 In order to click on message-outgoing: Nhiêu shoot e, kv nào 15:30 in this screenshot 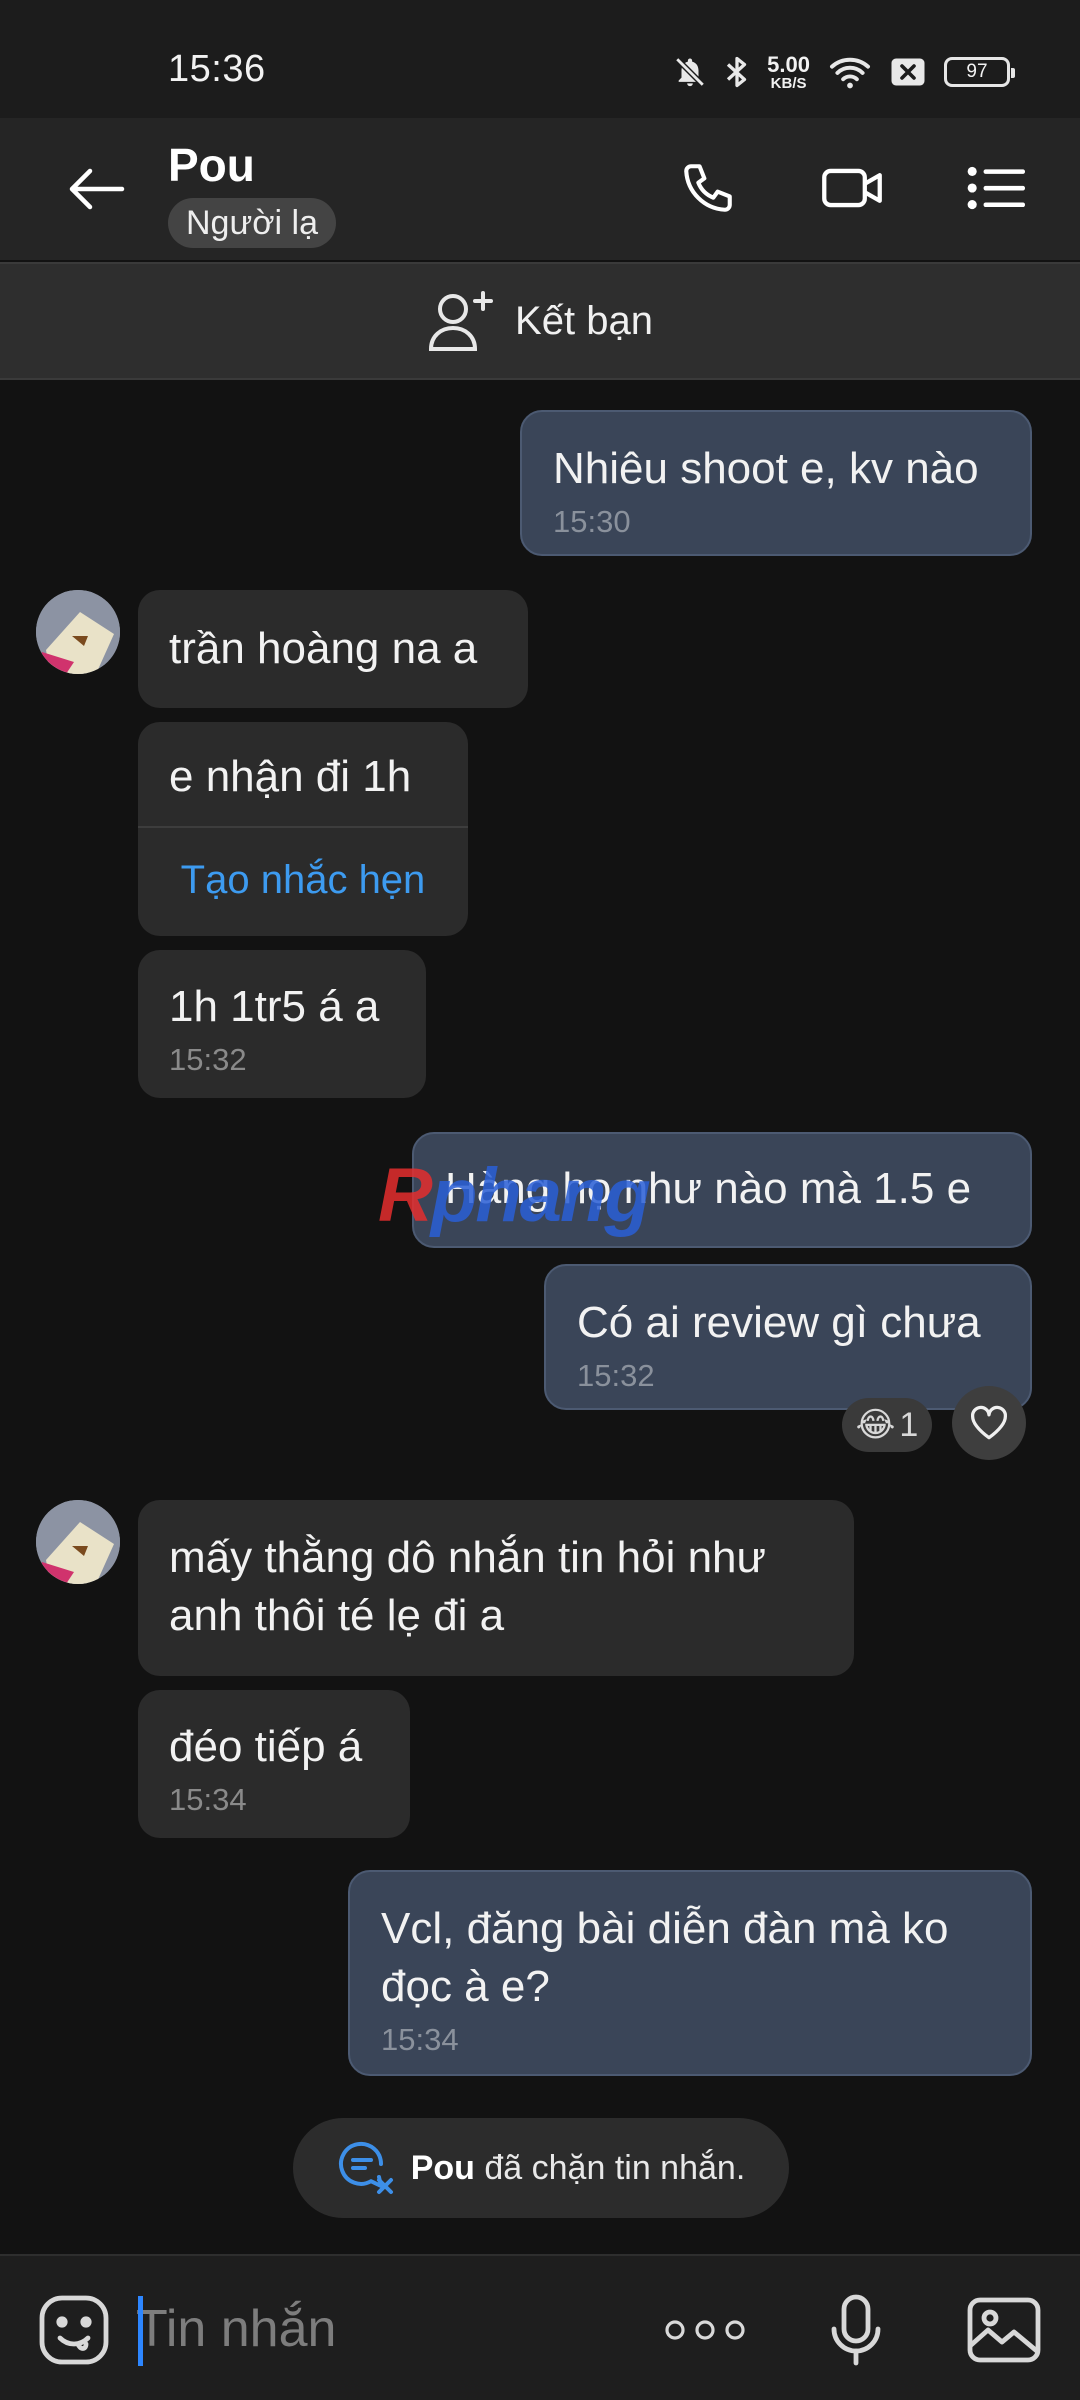, I will do `click(776, 483)`.